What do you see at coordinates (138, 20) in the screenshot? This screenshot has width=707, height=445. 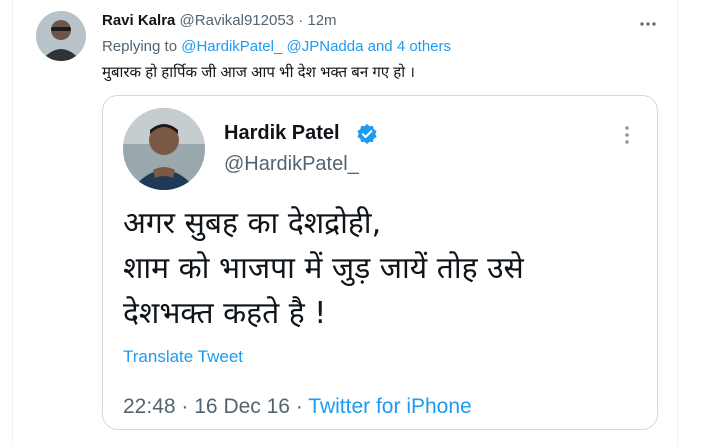 I see `author-name: Ravi Kalra` at bounding box center [138, 20].